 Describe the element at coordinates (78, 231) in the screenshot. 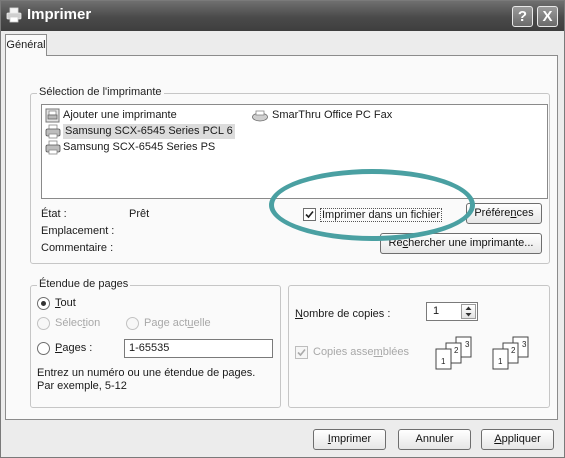

I see `location-label: Emplacement :` at that location.